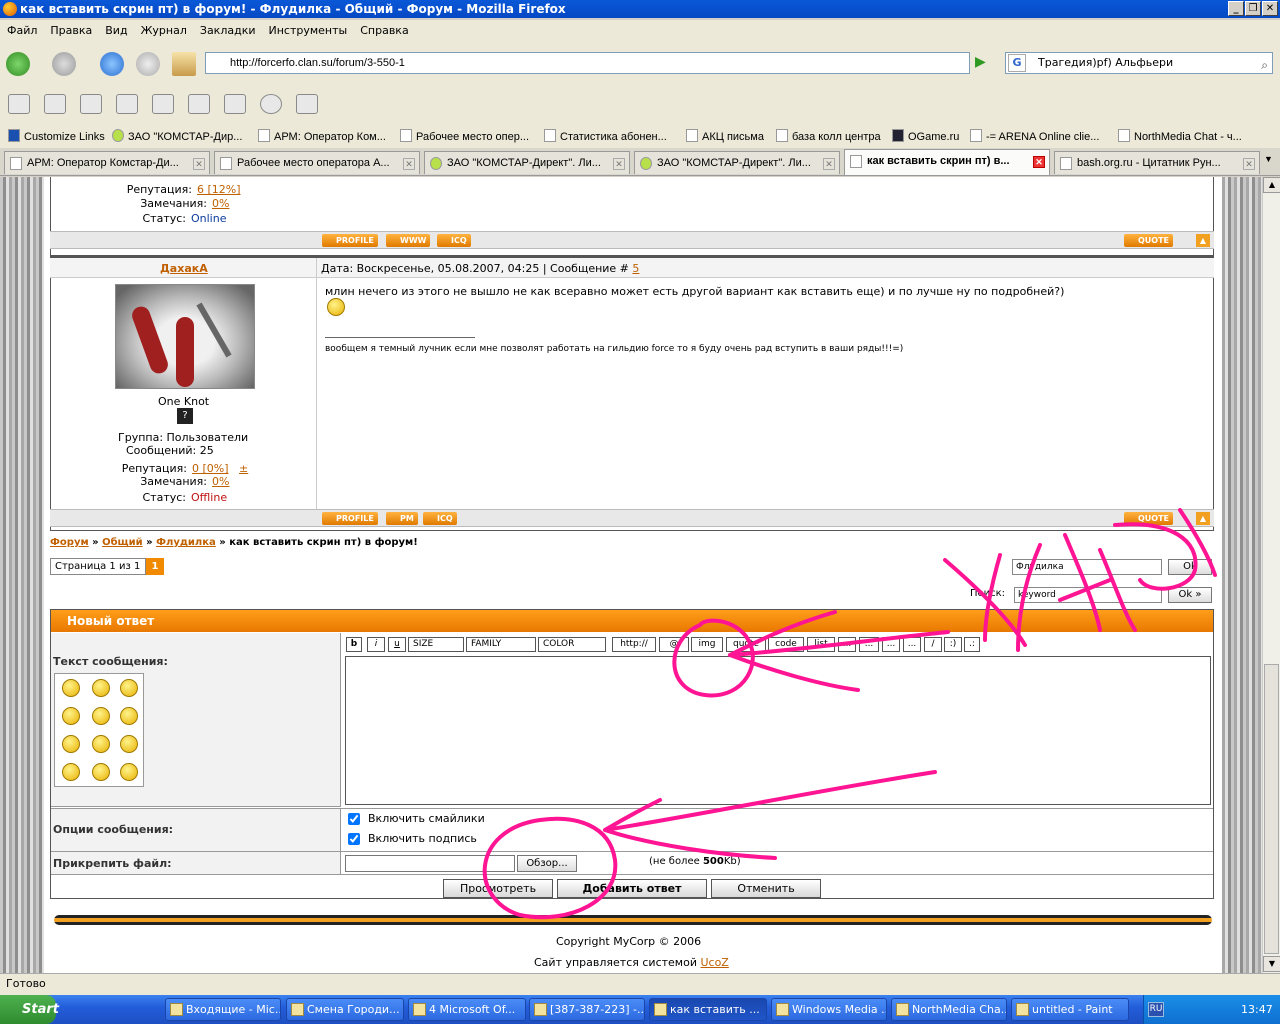 This screenshot has height=1024, width=1280. Describe the element at coordinates (550, 868) in the screenshot. I see `annotation-circle-browse` at that location.